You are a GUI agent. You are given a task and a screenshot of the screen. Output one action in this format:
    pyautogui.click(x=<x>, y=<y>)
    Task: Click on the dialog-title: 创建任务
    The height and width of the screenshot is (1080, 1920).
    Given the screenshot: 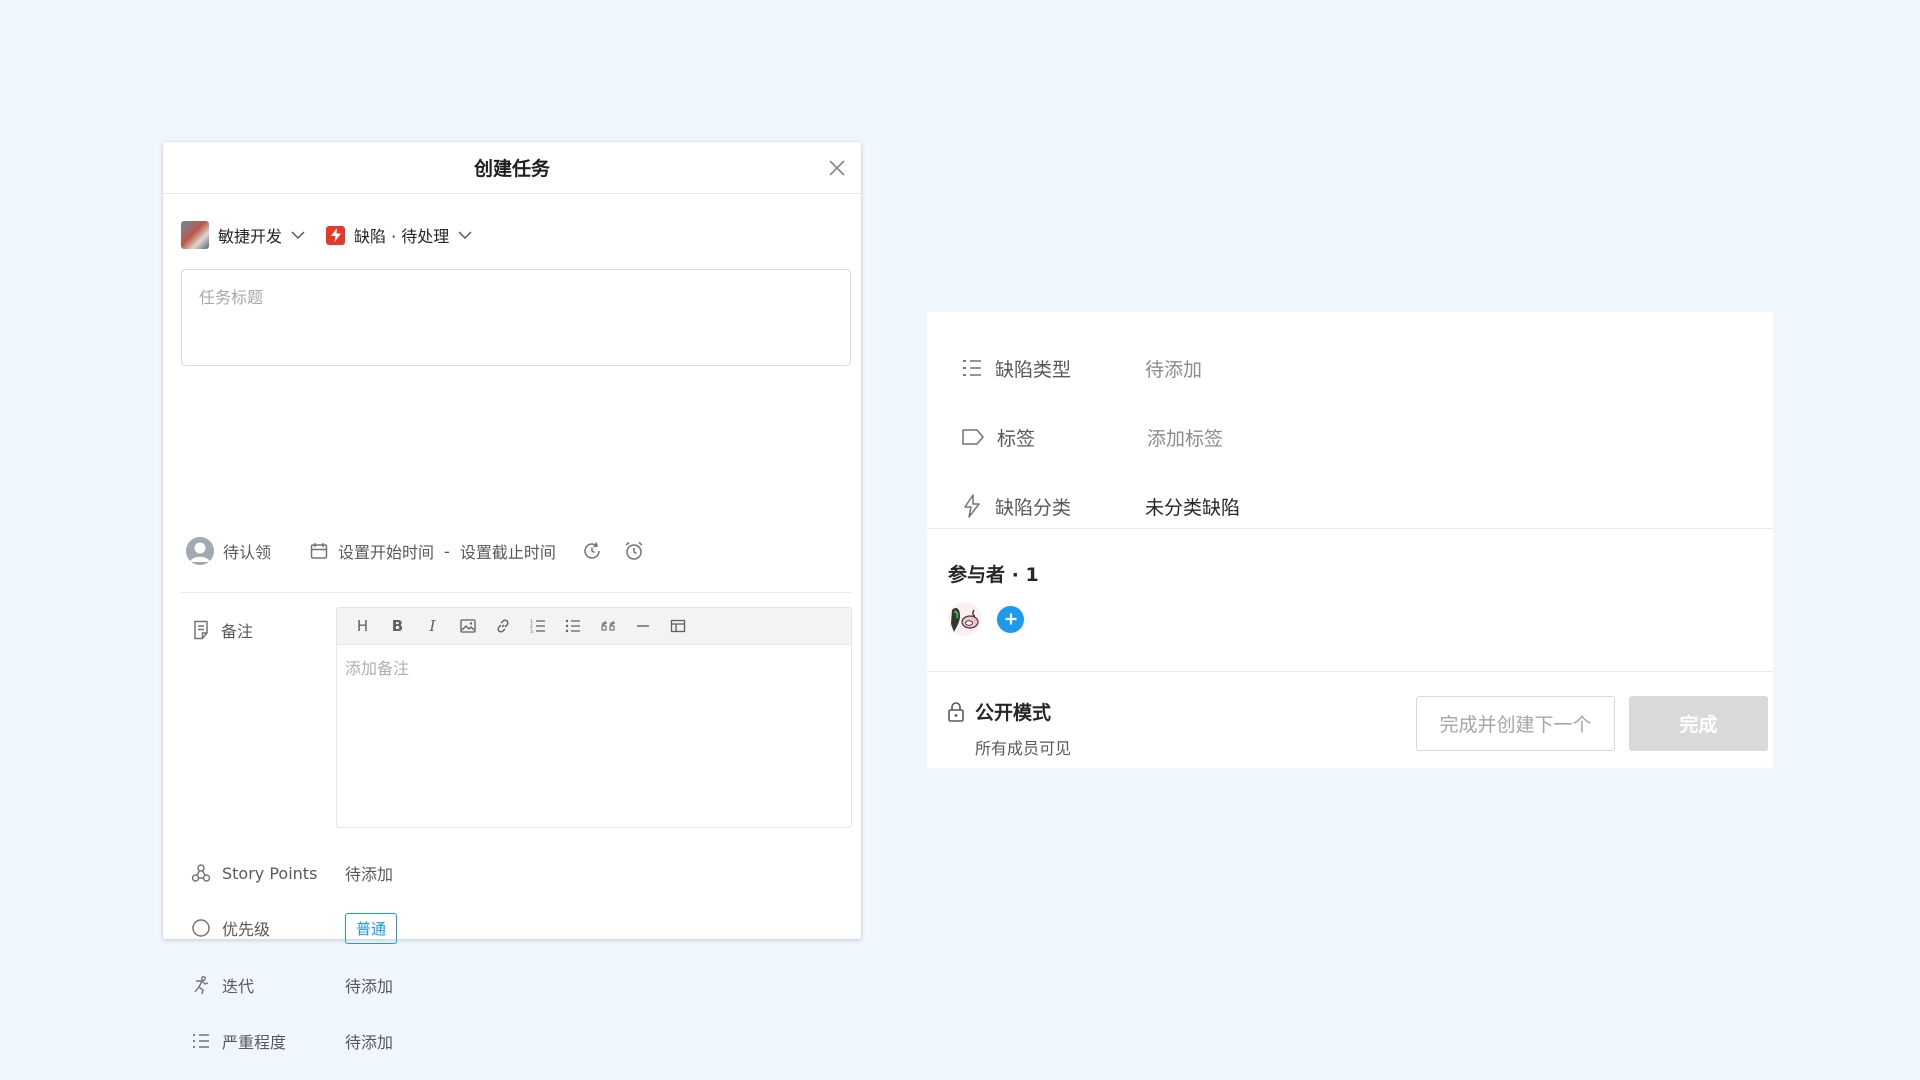 What is the action you would take?
    pyautogui.click(x=511, y=169)
    